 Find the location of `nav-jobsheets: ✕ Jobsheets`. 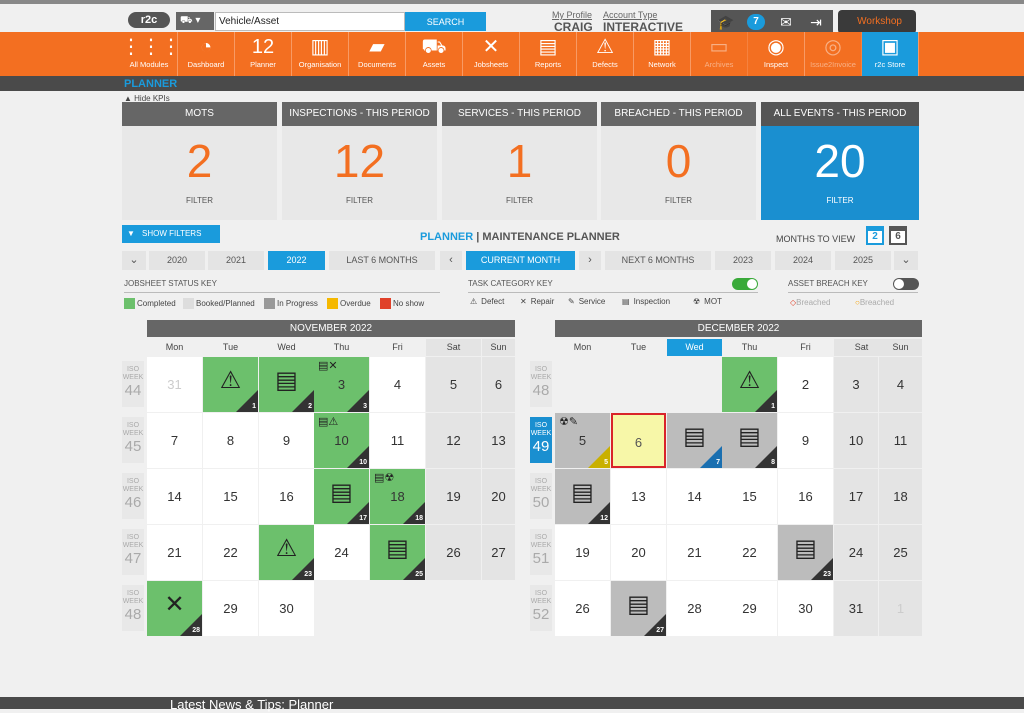

nav-jobsheets: ✕ Jobsheets is located at coordinates (491, 54).